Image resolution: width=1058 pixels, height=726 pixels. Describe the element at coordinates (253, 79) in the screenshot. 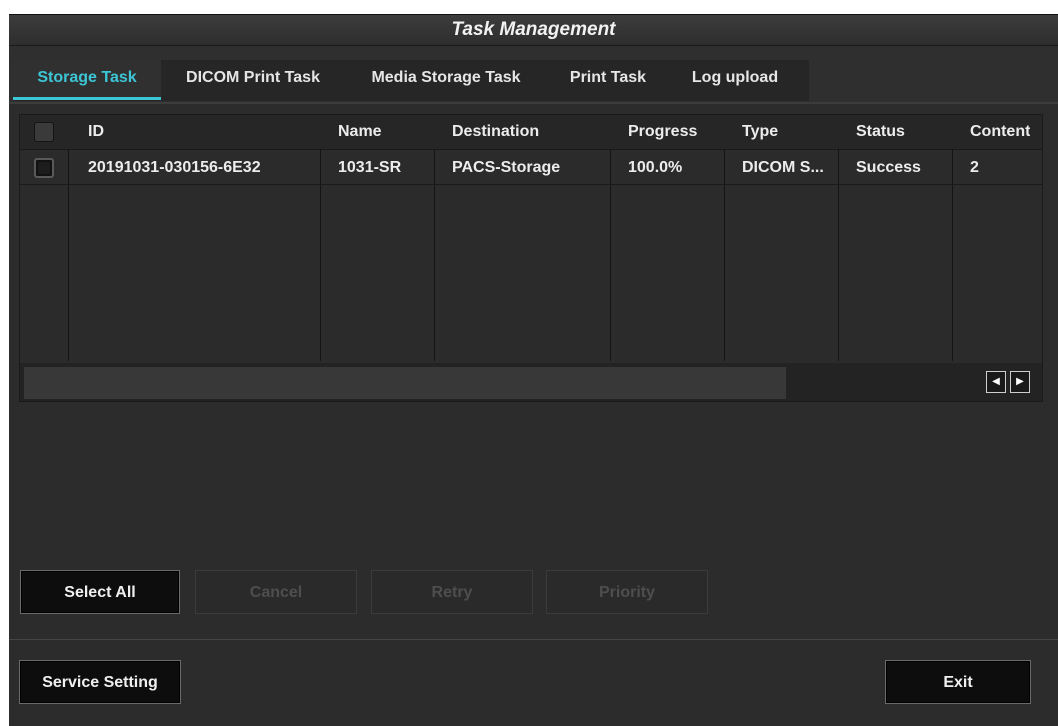

I see `tab-dicom-print-task: DICOM Print Task` at that location.